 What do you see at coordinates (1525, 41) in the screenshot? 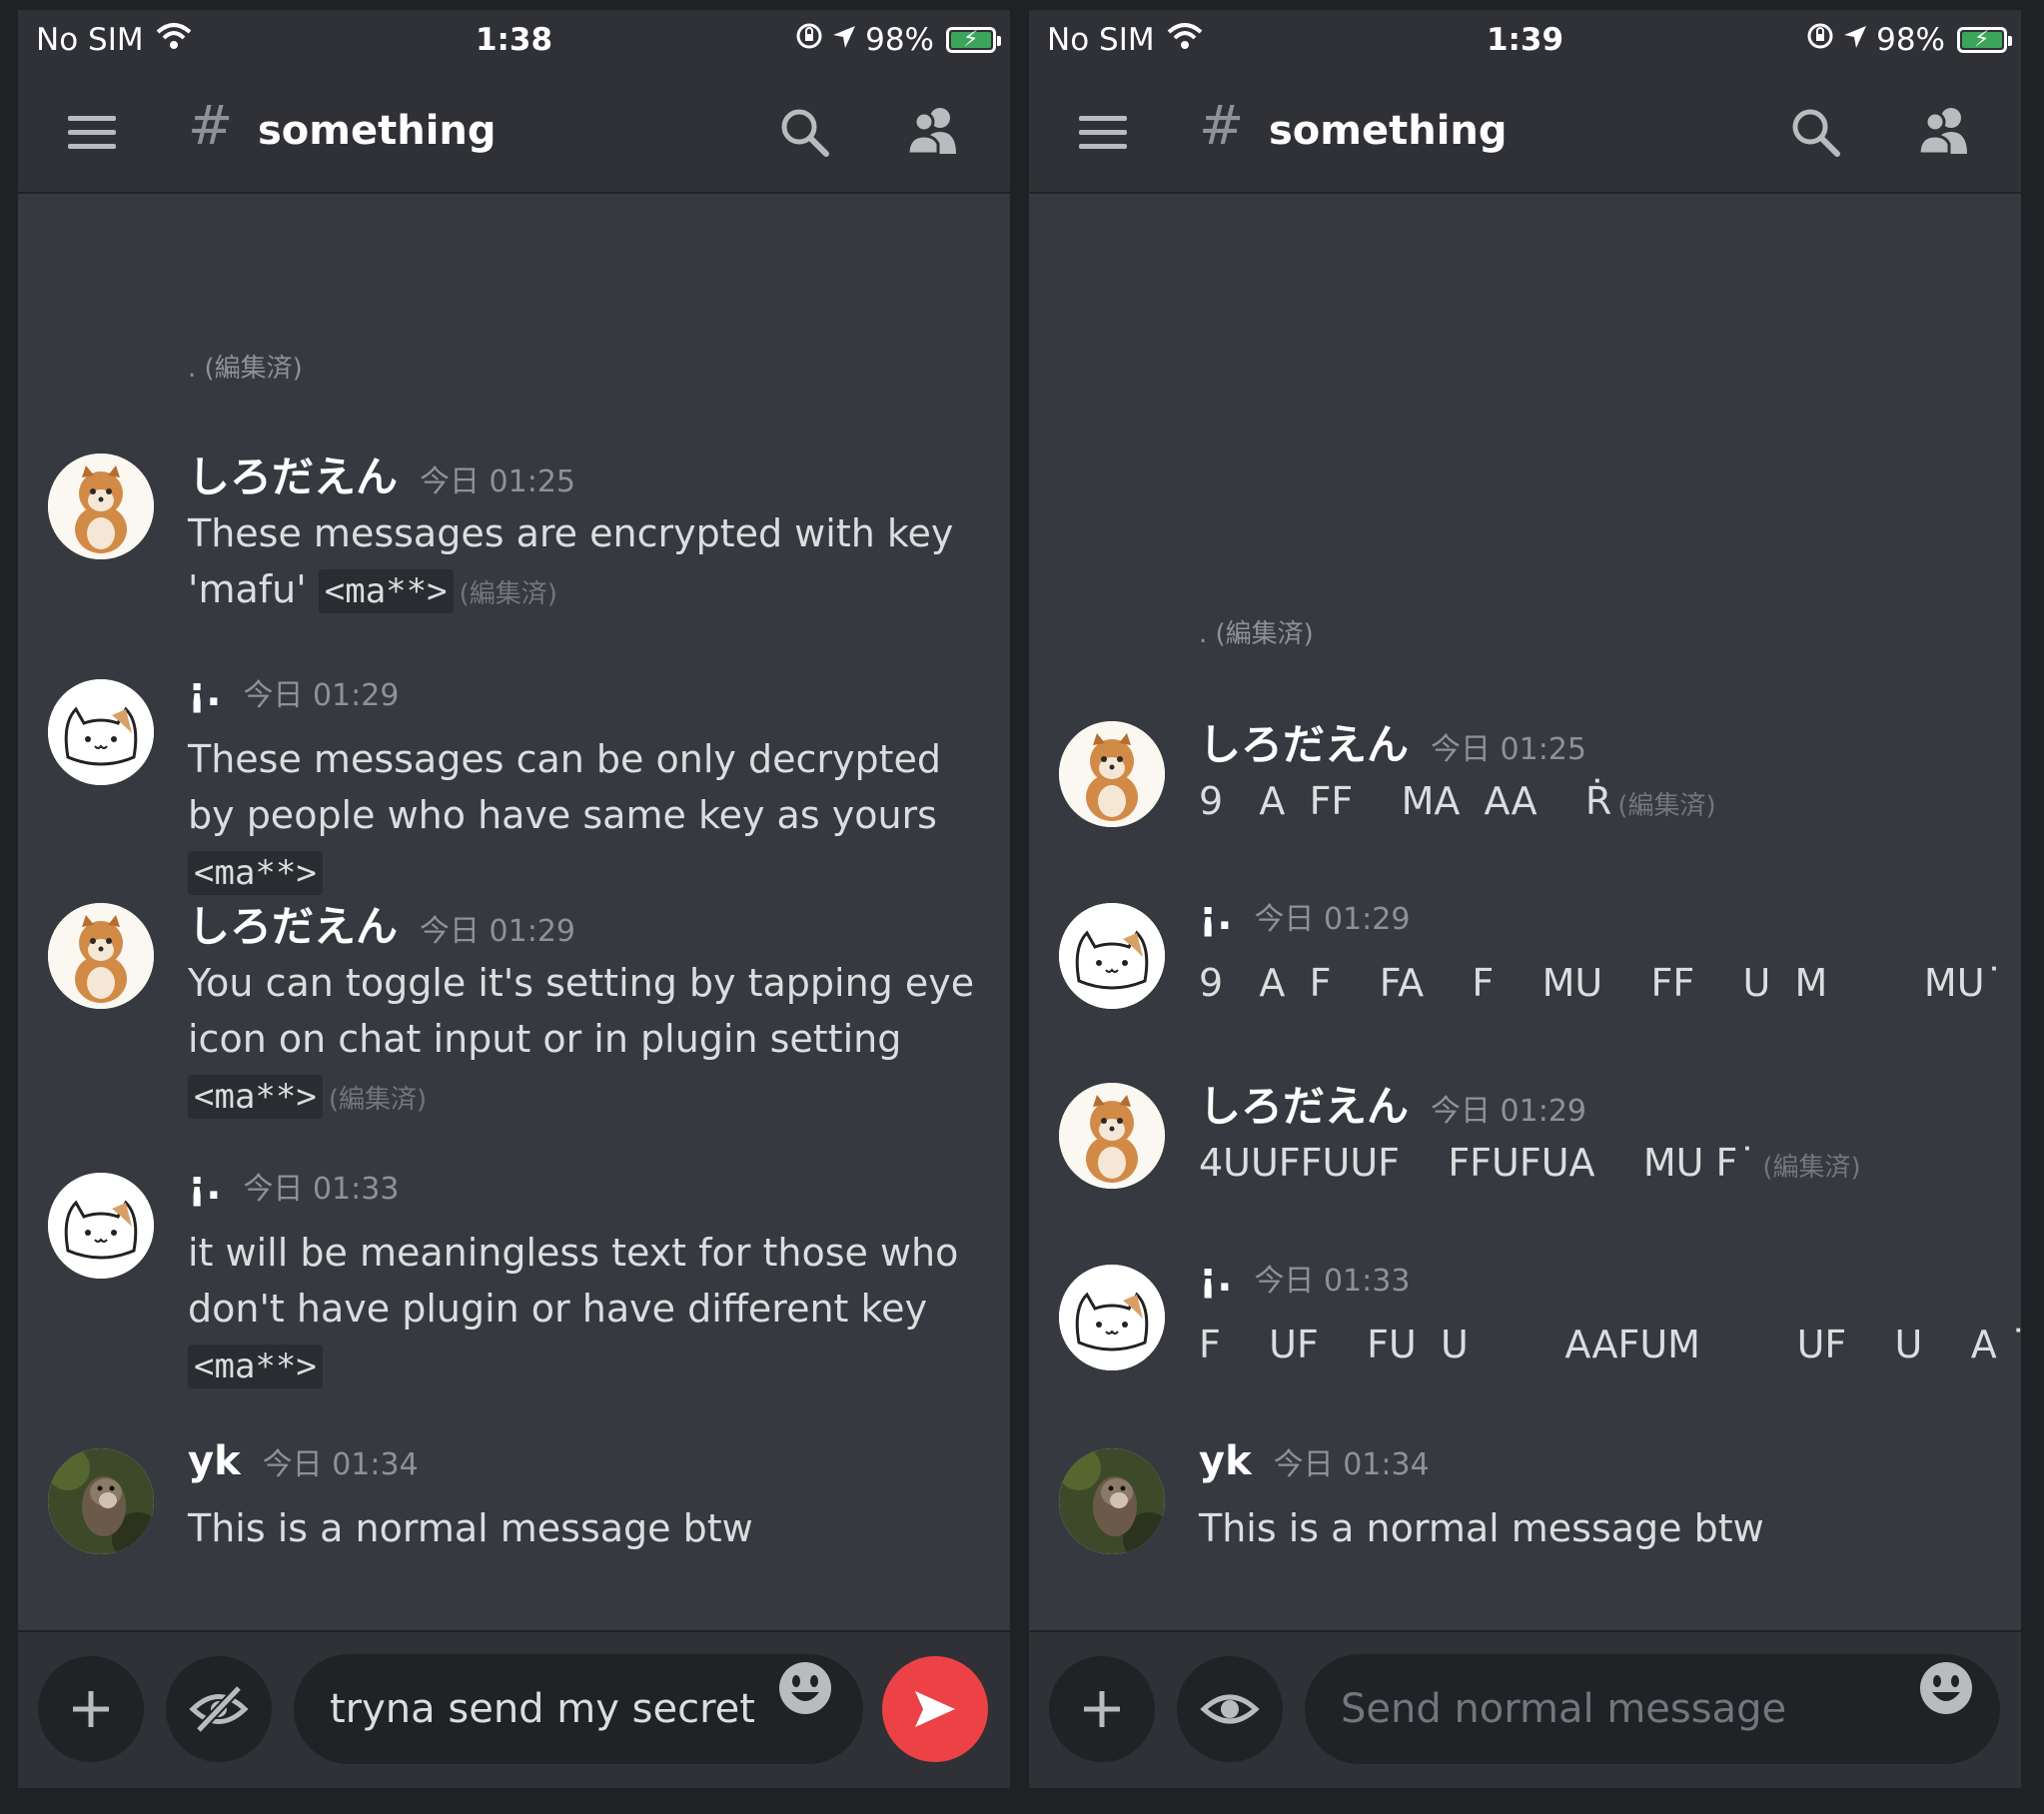
I see `status-bar: No SIM 1:39 98% ⚡` at bounding box center [1525, 41].